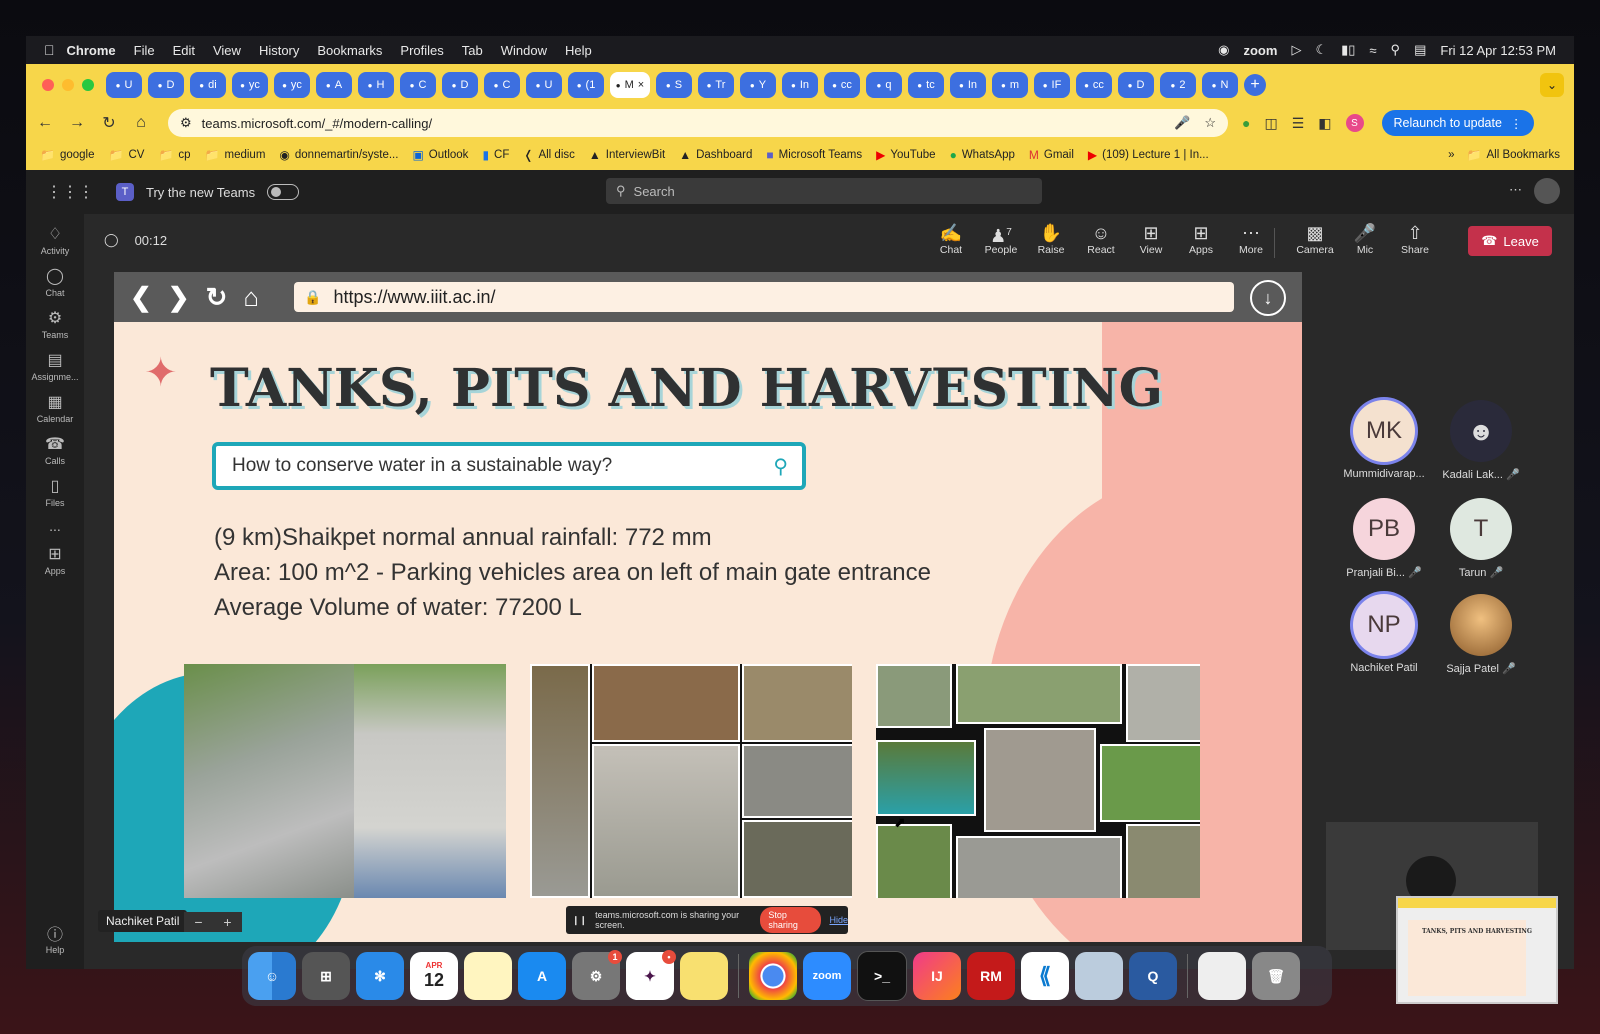 The width and height of the screenshot is (1600, 1034). What do you see at coordinates (884, 85) in the screenshot?
I see `tab: ● q` at bounding box center [884, 85].